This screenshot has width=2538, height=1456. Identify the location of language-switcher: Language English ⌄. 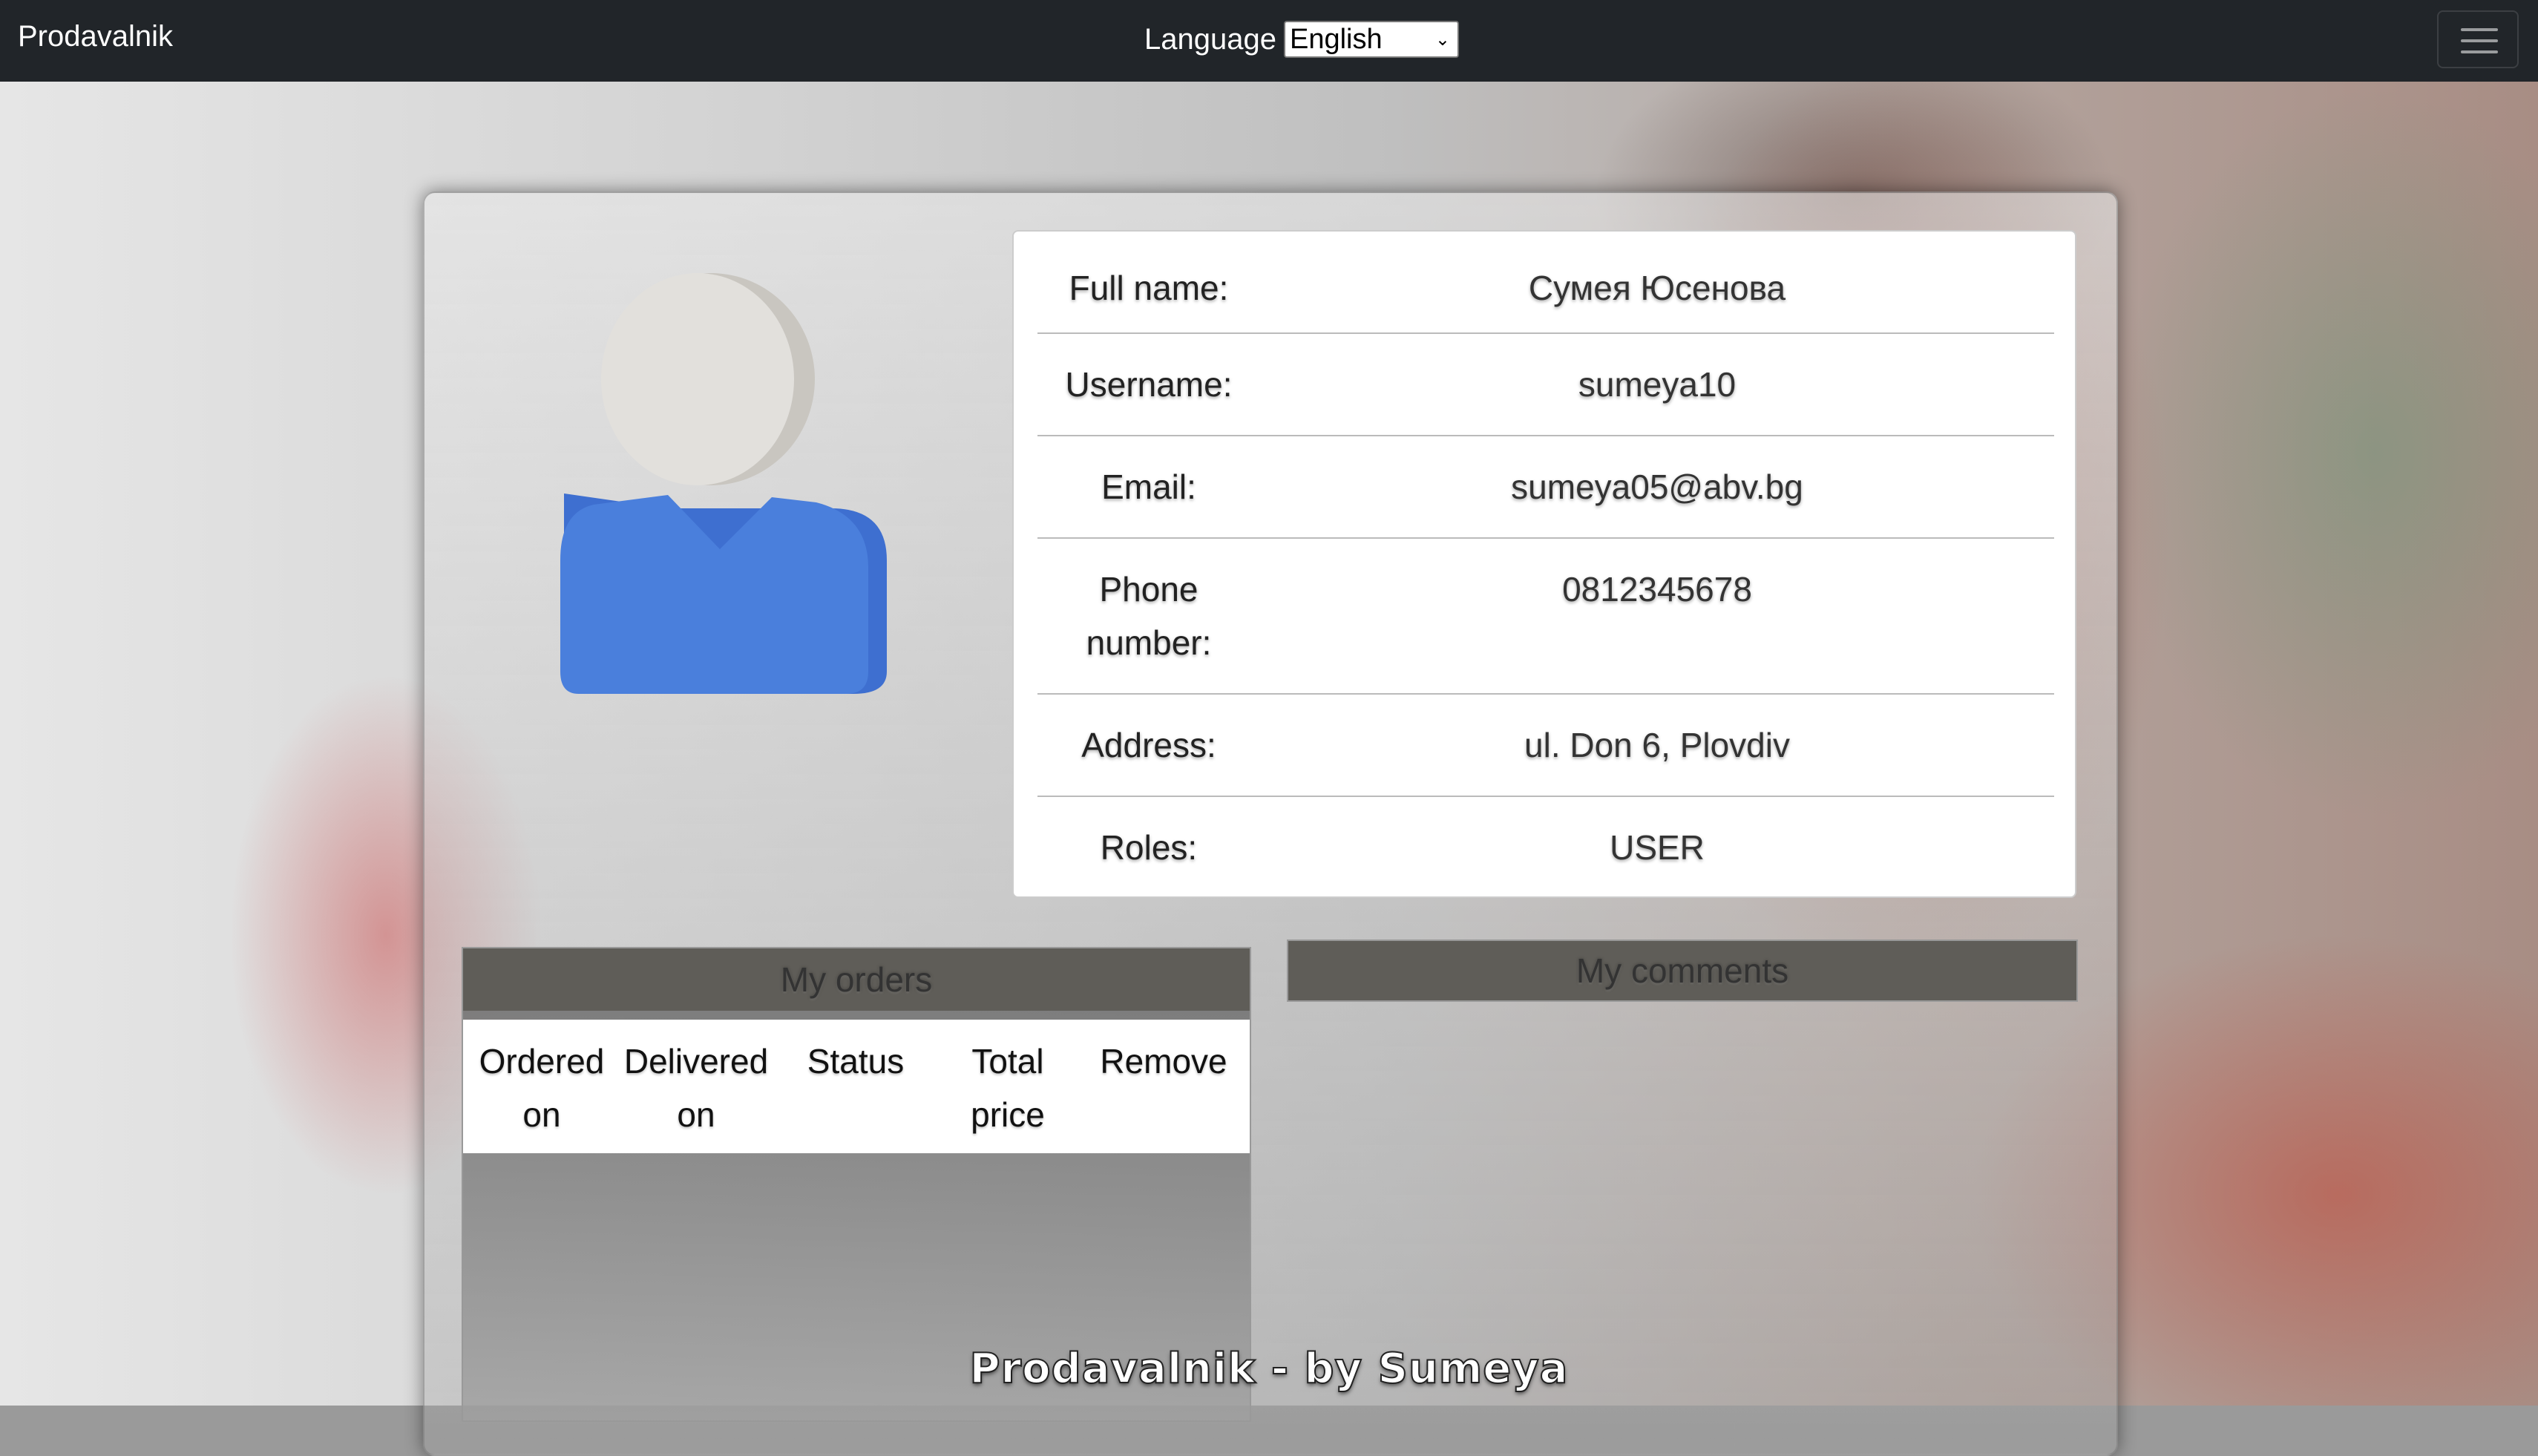
(1301, 40).